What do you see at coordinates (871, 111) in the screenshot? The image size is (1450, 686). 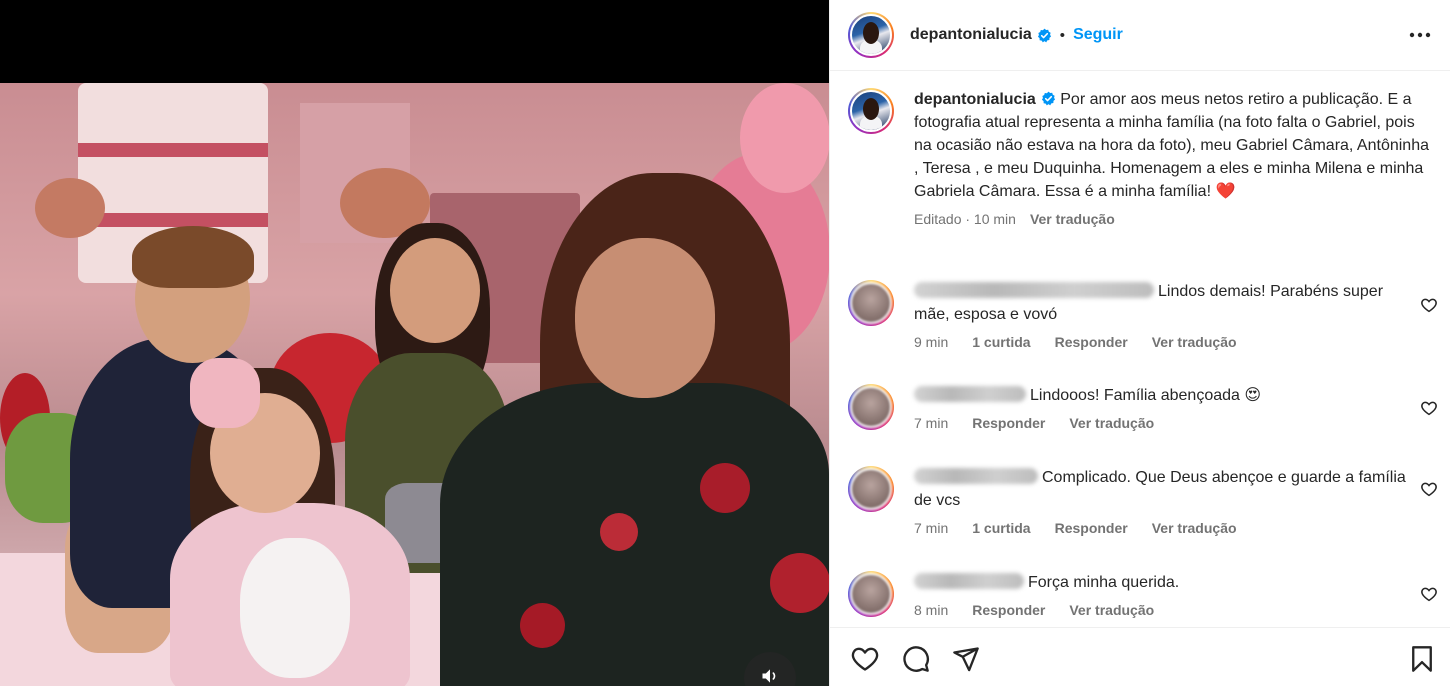 I see `caption-avatar` at bounding box center [871, 111].